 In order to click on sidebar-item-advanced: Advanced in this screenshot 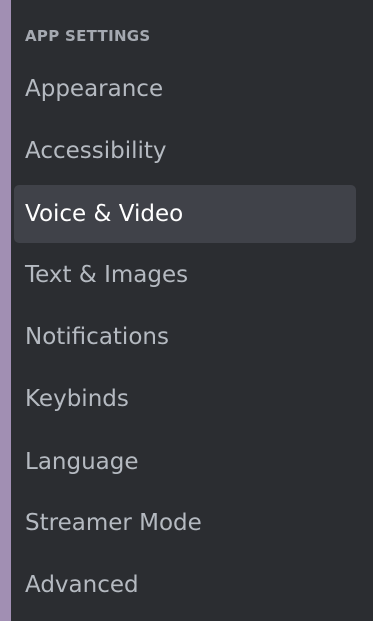, I will do `click(185, 585)`.